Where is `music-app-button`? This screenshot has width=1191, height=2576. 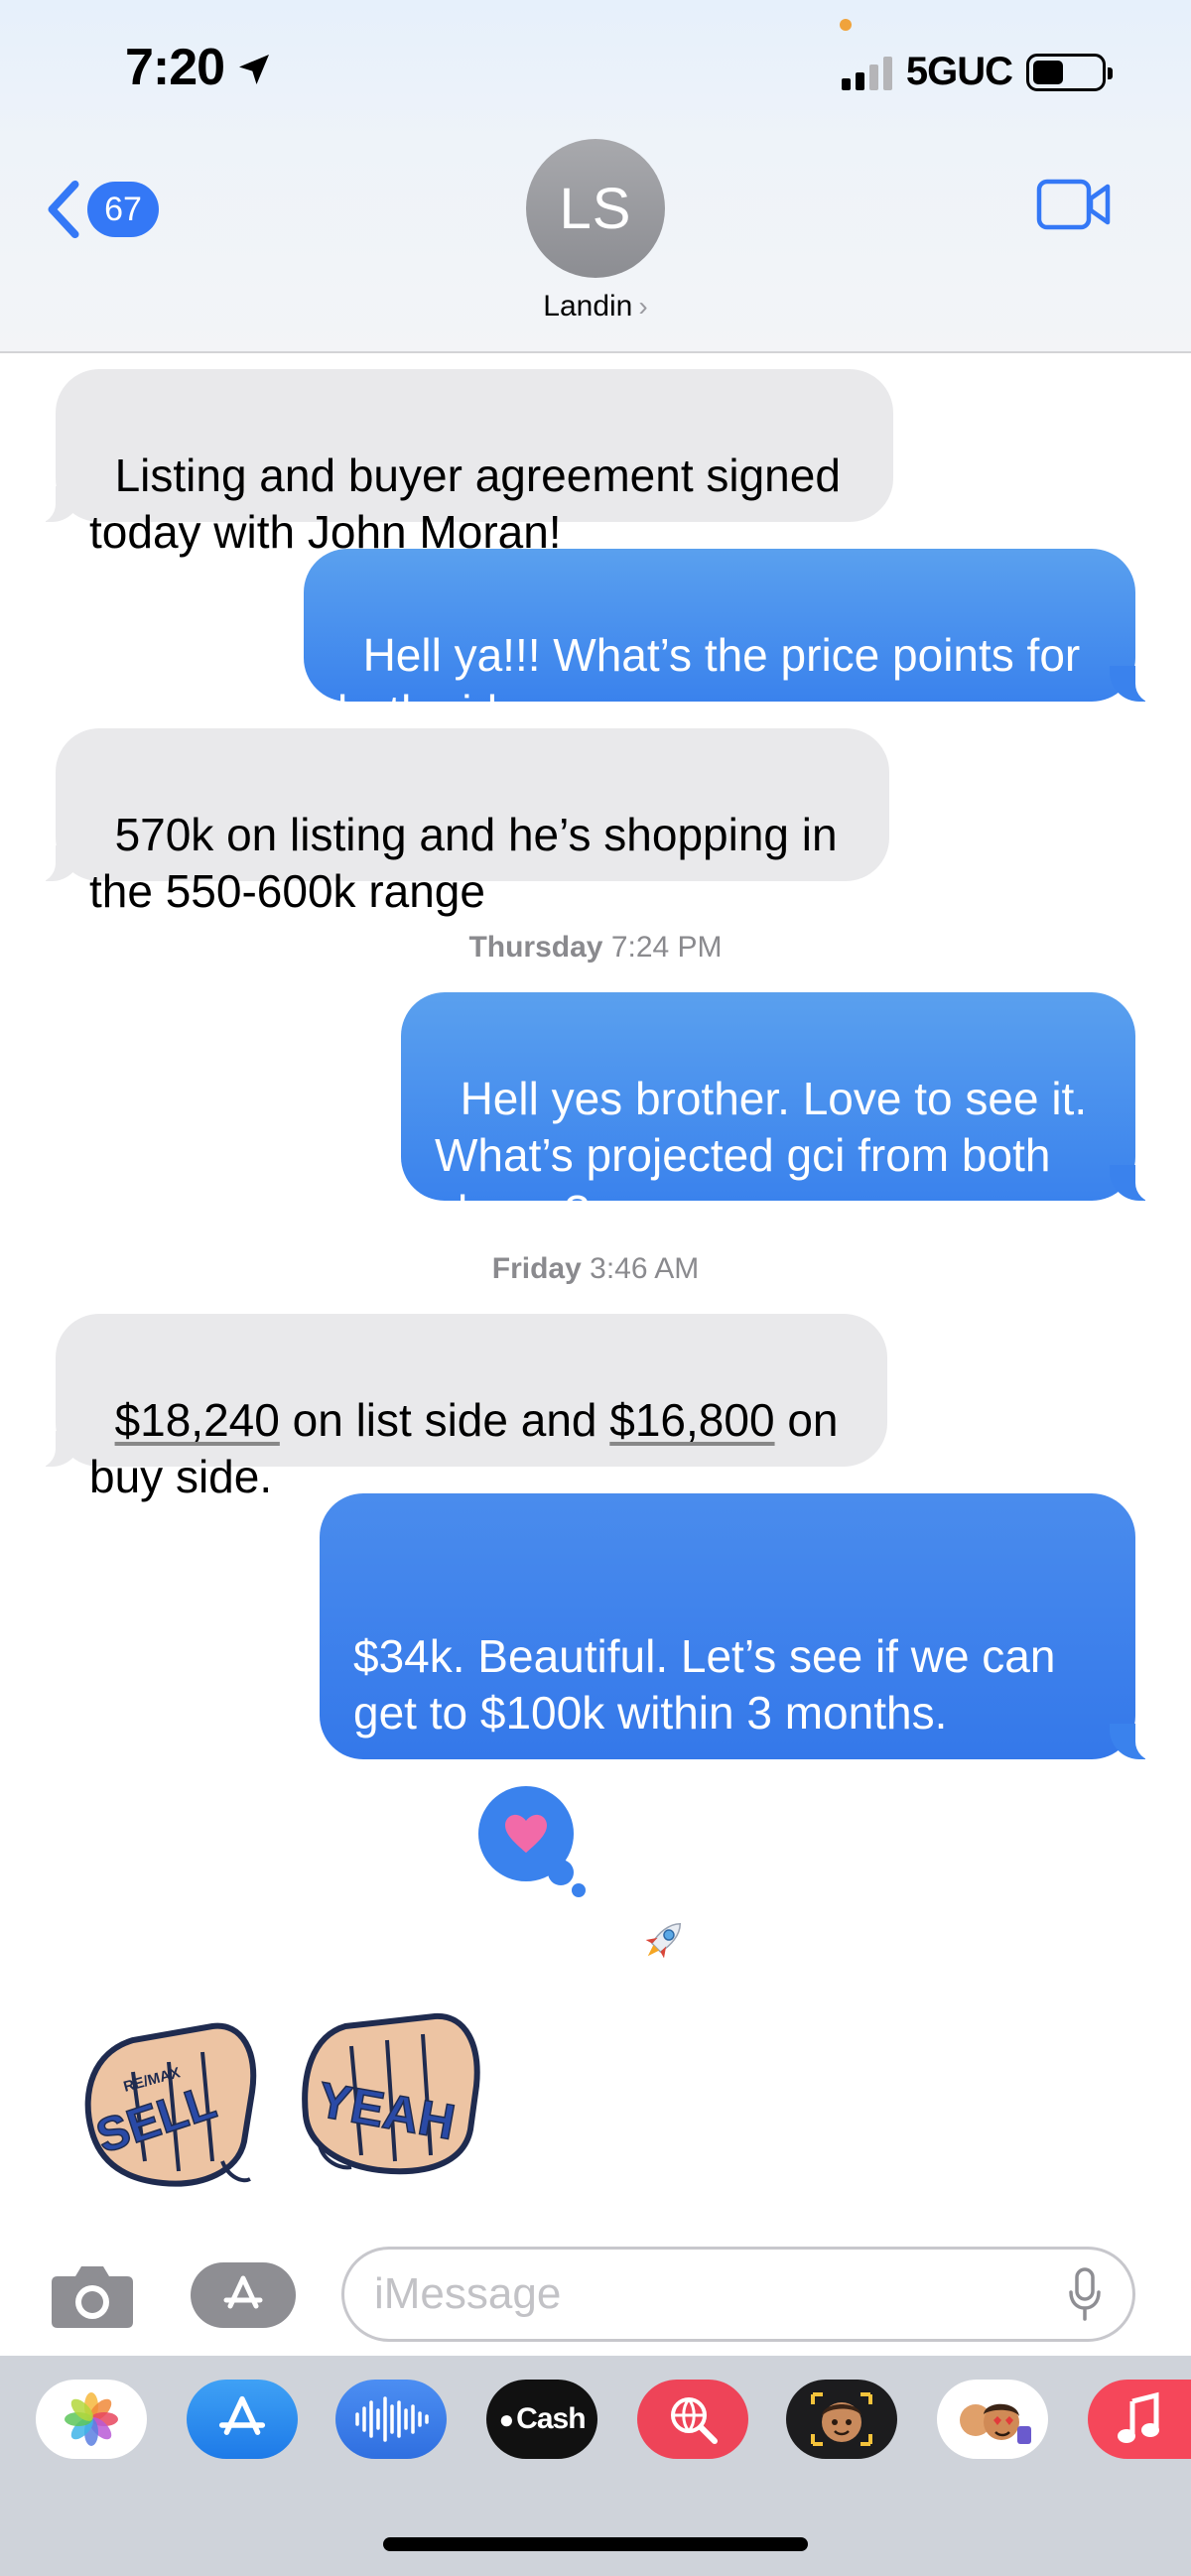
music-app-button is located at coordinates (1139, 2419).